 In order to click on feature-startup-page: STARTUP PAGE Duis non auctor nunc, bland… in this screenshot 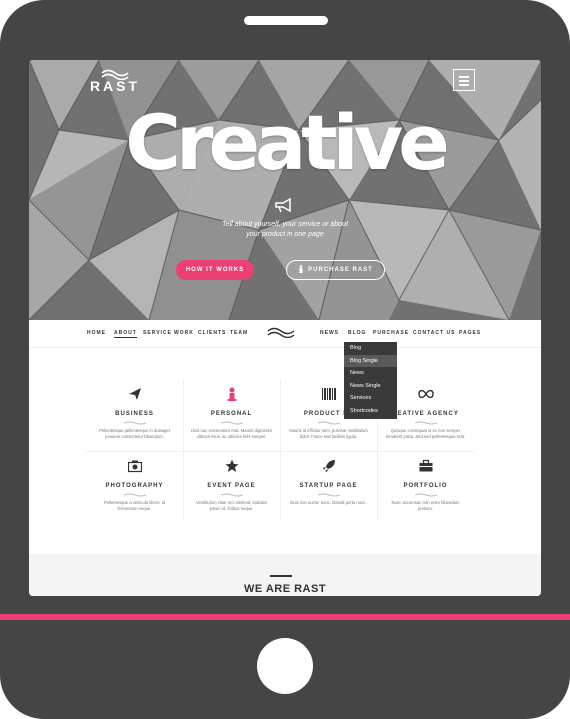, I will do `click(328, 482)`.